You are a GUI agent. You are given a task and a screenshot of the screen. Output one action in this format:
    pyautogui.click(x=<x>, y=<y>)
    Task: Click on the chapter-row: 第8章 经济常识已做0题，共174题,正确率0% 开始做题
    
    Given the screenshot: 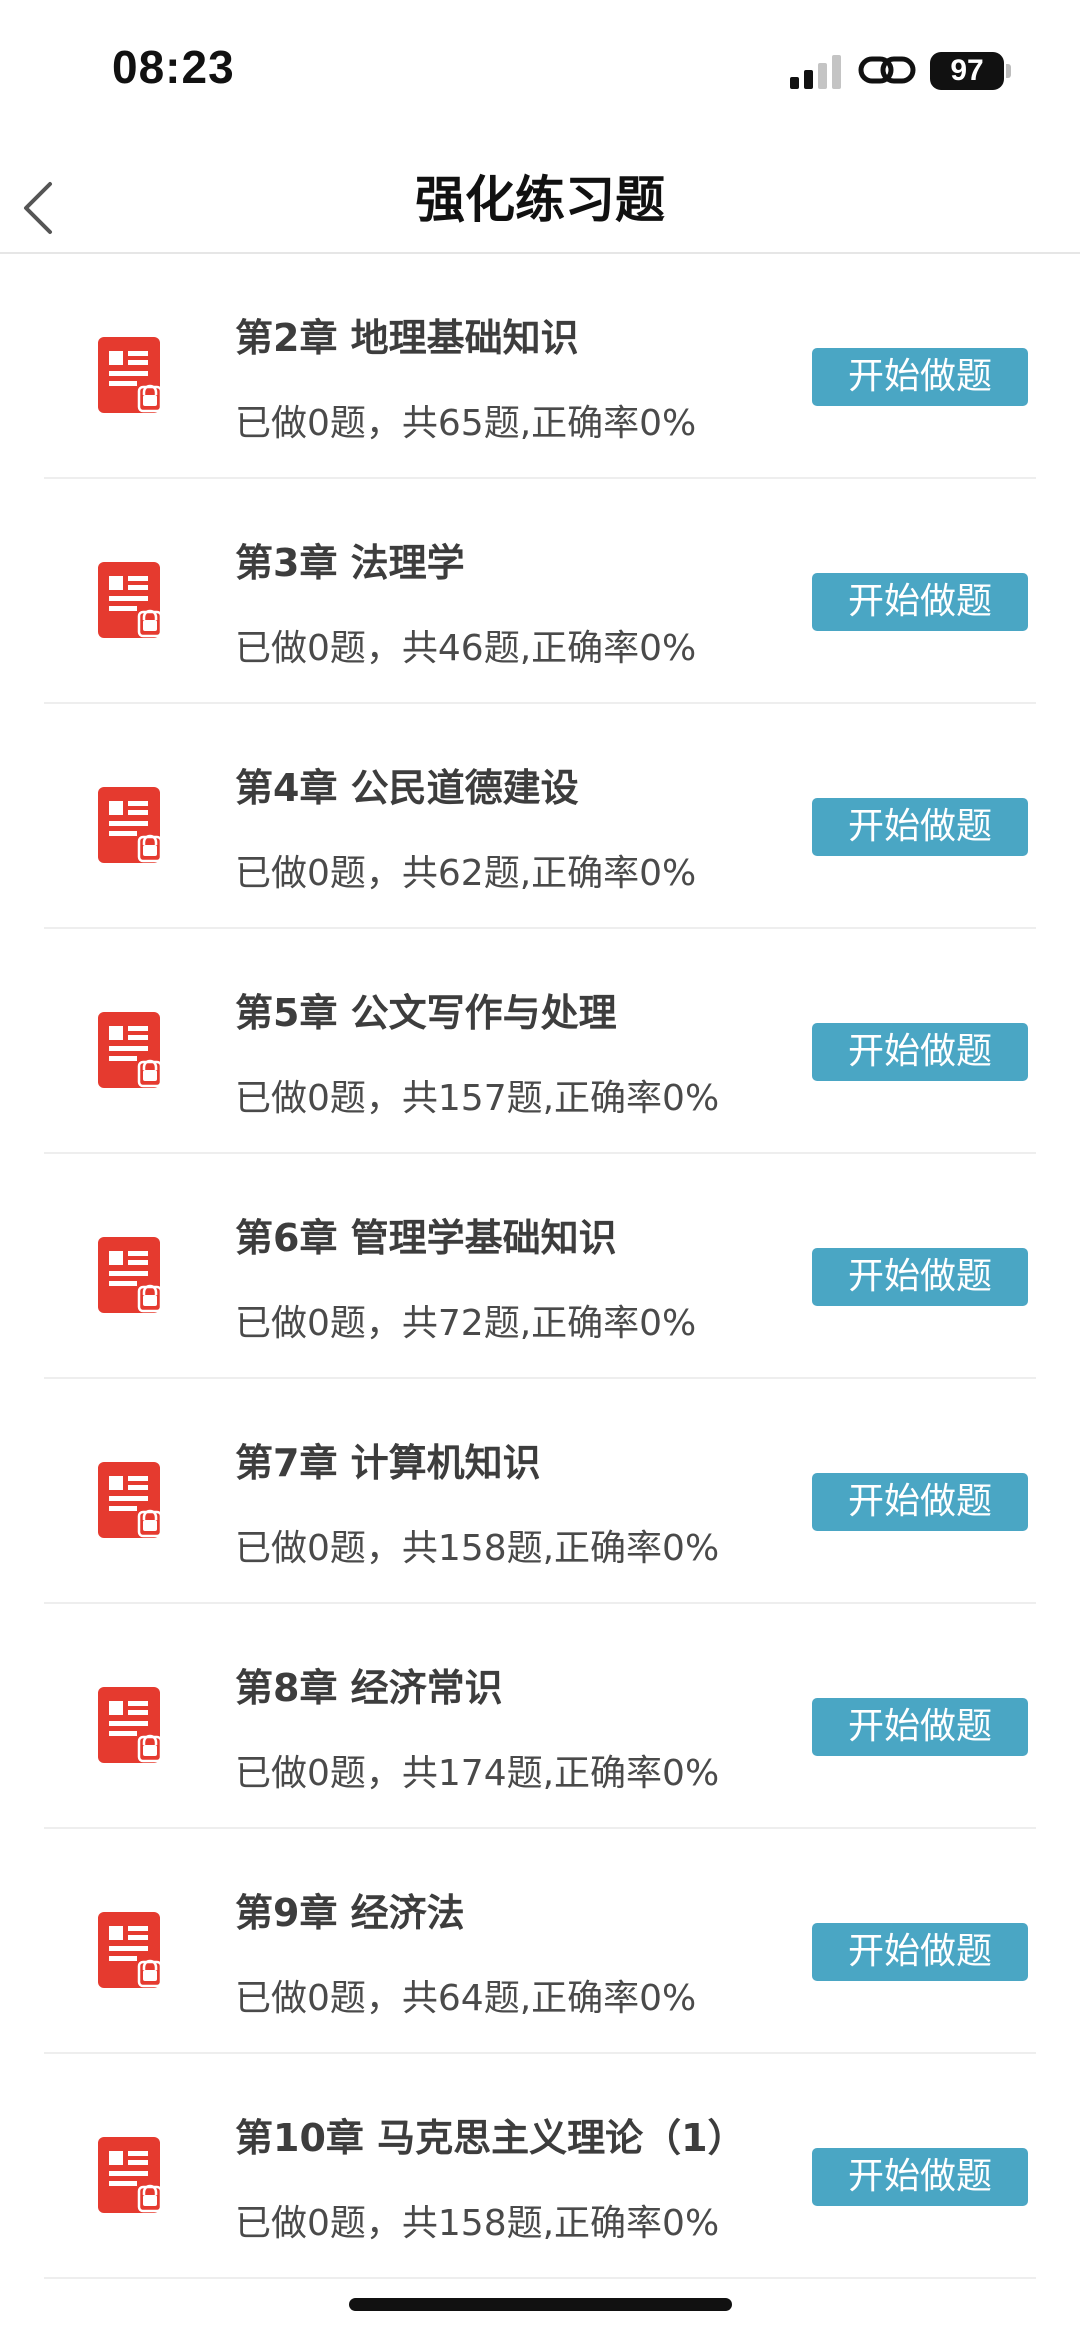 What is the action you would take?
    pyautogui.click(x=540, y=1716)
    